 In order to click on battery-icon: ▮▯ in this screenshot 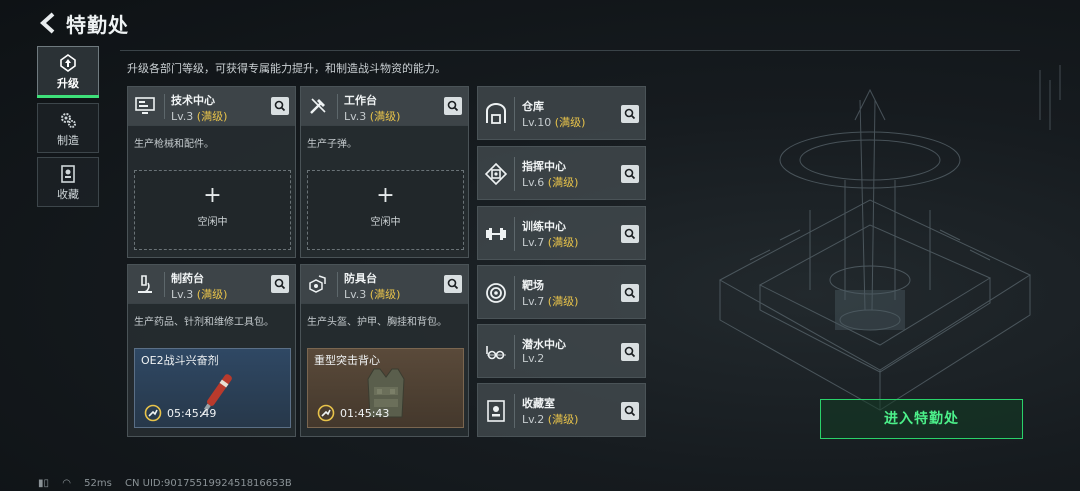, I will do `click(44, 483)`.